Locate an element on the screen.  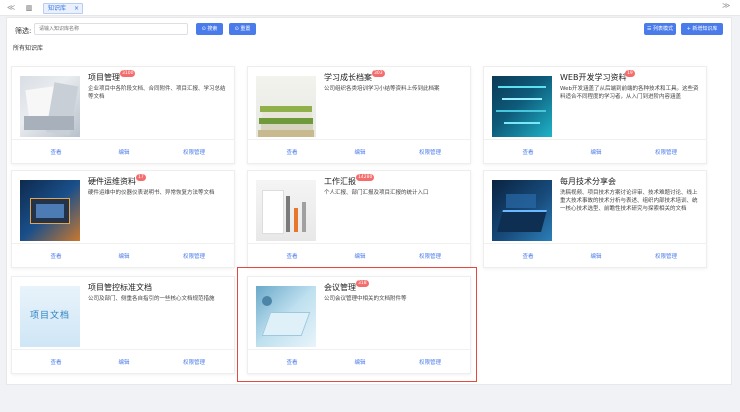
tab-bar: ≪ ▥ 知识库 × ≫ is located at coordinates (370, 8).